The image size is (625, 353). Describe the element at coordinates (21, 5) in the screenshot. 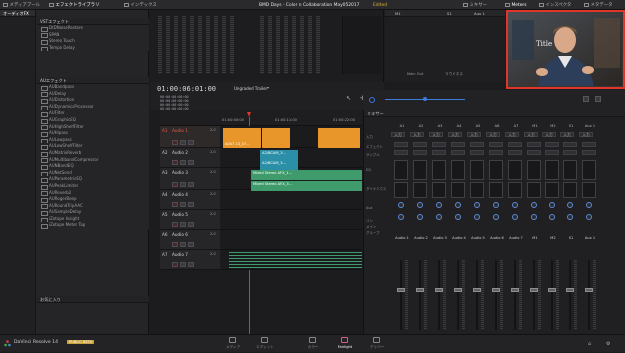

I see `media-pool-tab: メディアプール` at that location.